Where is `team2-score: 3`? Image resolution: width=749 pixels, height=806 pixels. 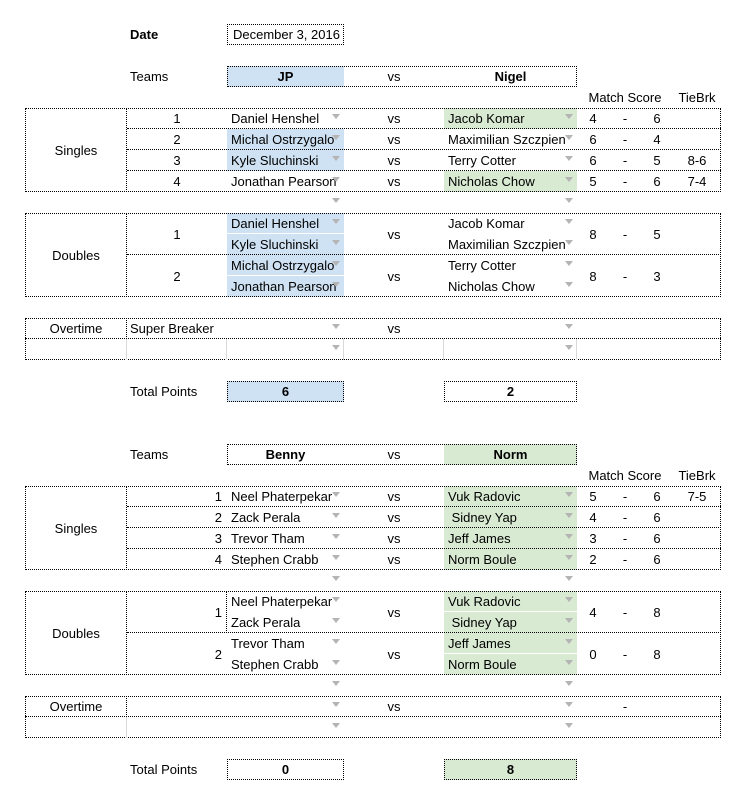
team2-score: 3 is located at coordinates (657, 276).